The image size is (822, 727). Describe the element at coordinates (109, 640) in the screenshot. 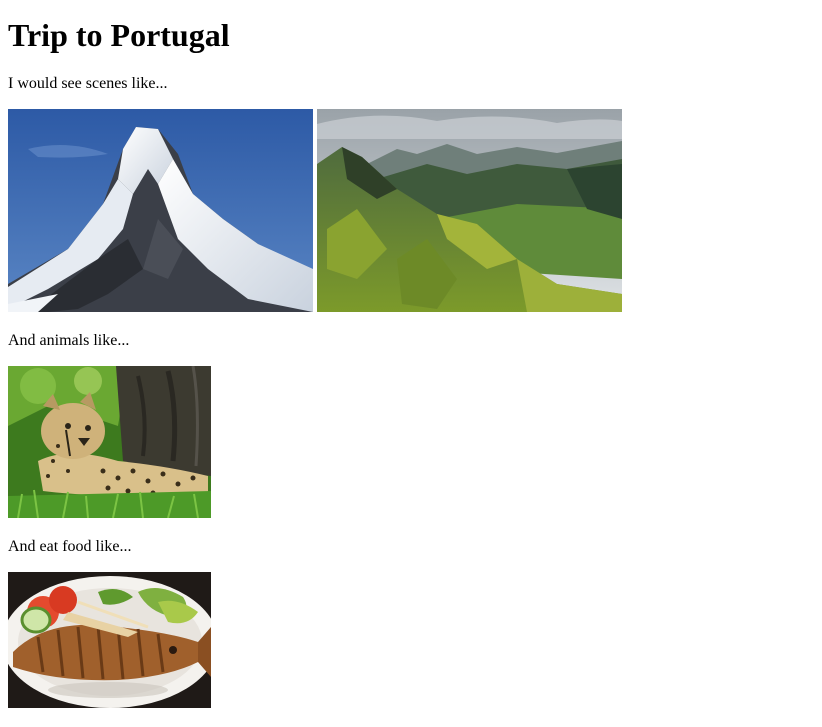

I see `grilled-fish-image` at that location.